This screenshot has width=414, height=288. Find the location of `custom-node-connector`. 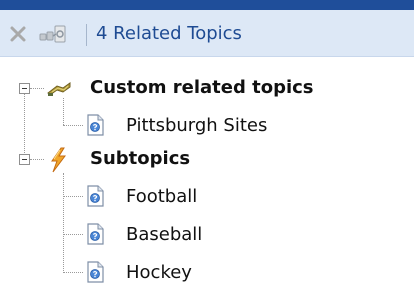

custom-node-connector is located at coordinates (37, 88).